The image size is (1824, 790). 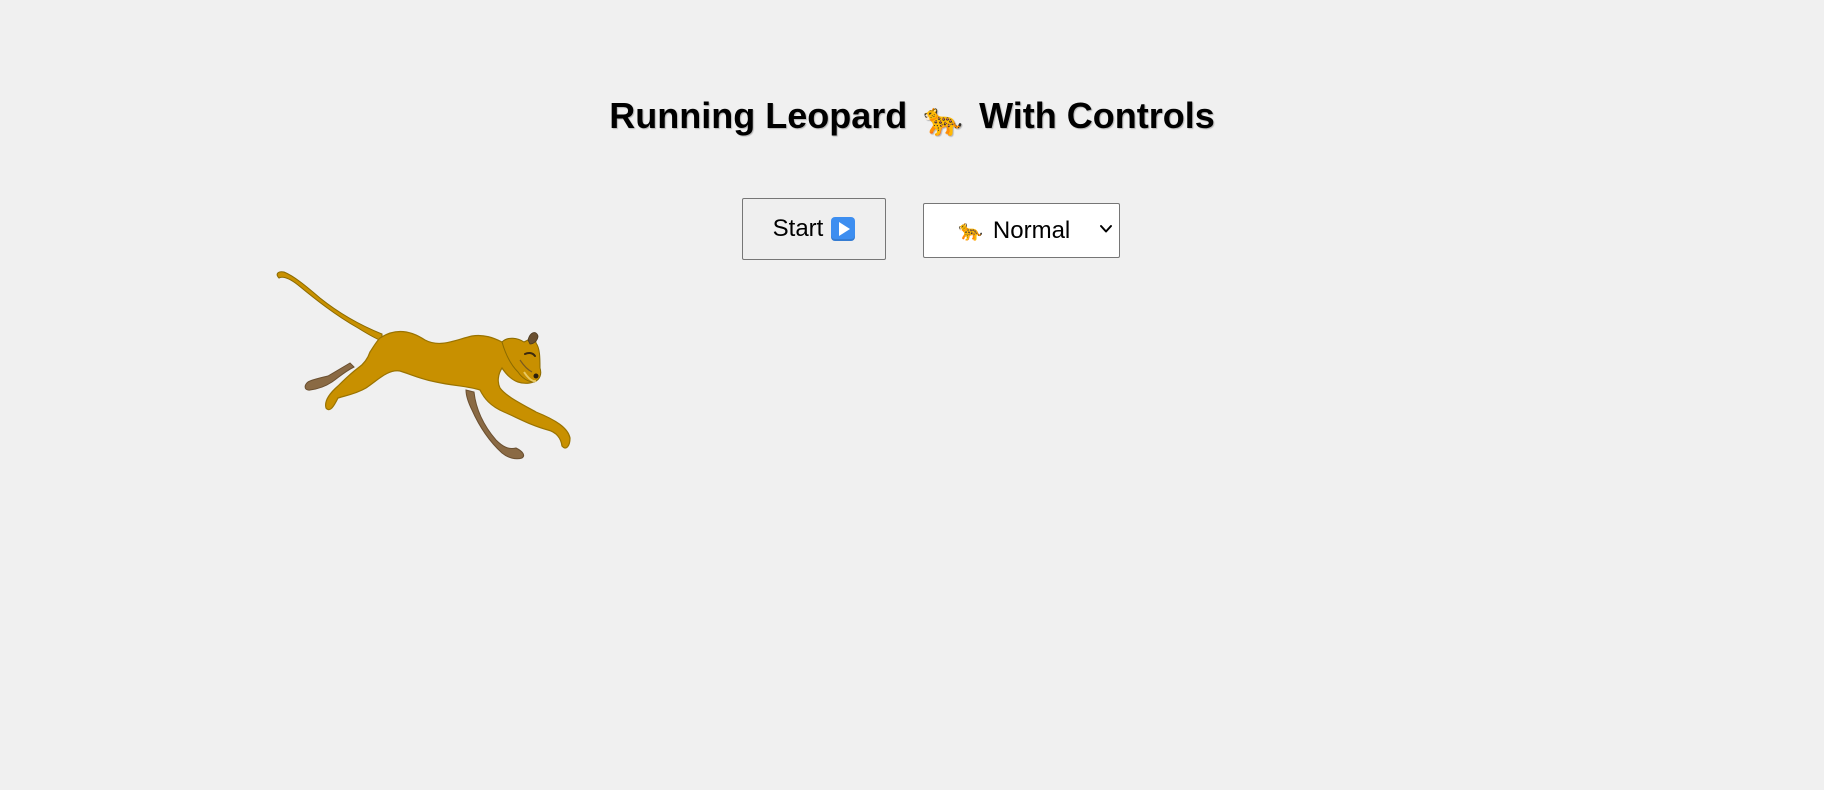 What do you see at coordinates (1106, 229) in the screenshot?
I see `chevron-down-icon` at bounding box center [1106, 229].